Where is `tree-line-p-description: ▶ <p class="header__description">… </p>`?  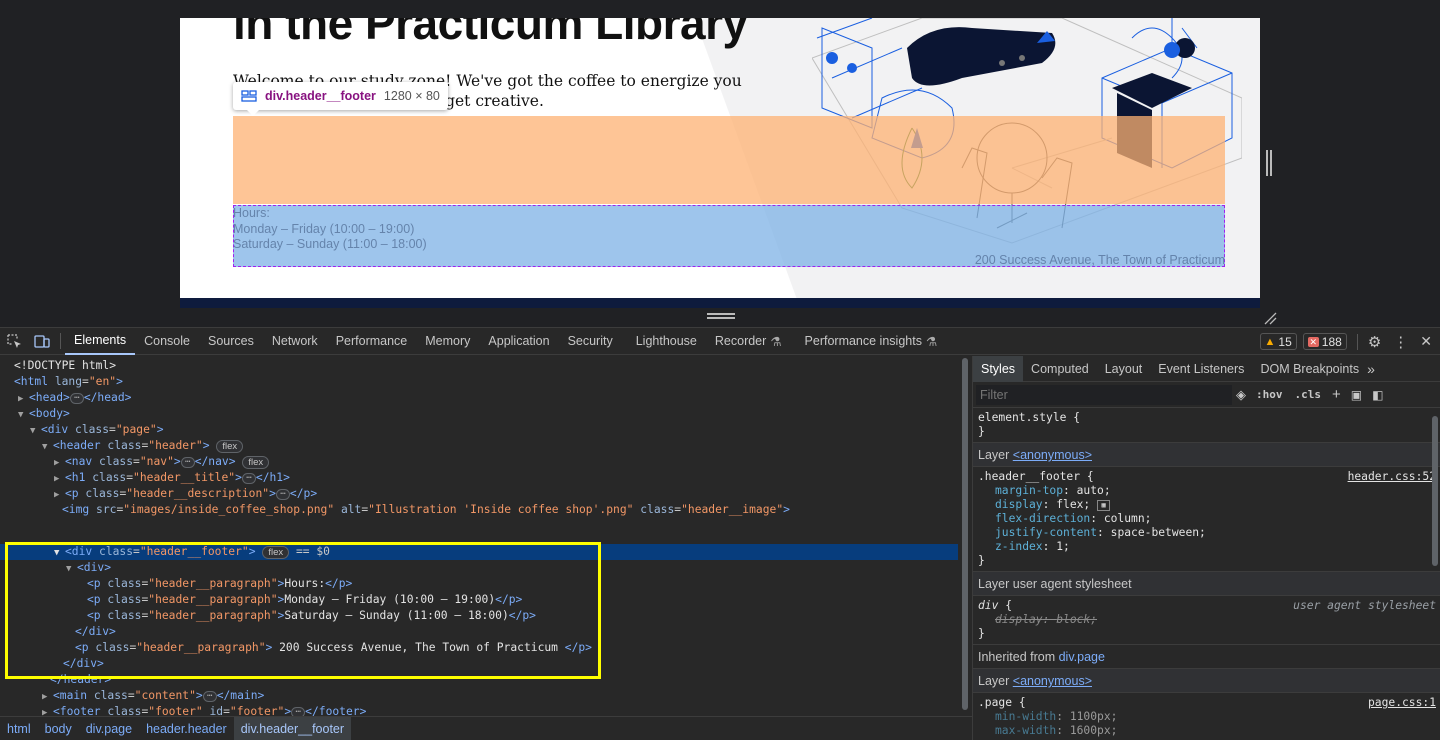 tree-line-p-description: ▶ <p class="header__description">… </p> is located at coordinates (185, 494).